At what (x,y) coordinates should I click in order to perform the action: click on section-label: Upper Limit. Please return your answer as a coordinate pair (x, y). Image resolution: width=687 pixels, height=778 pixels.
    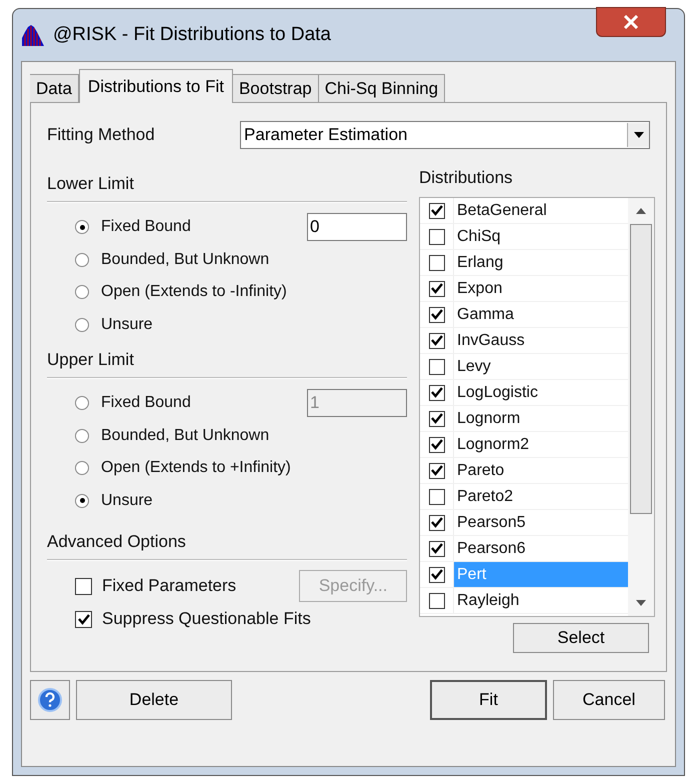
    Looking at the image, I should click on (91, 360).